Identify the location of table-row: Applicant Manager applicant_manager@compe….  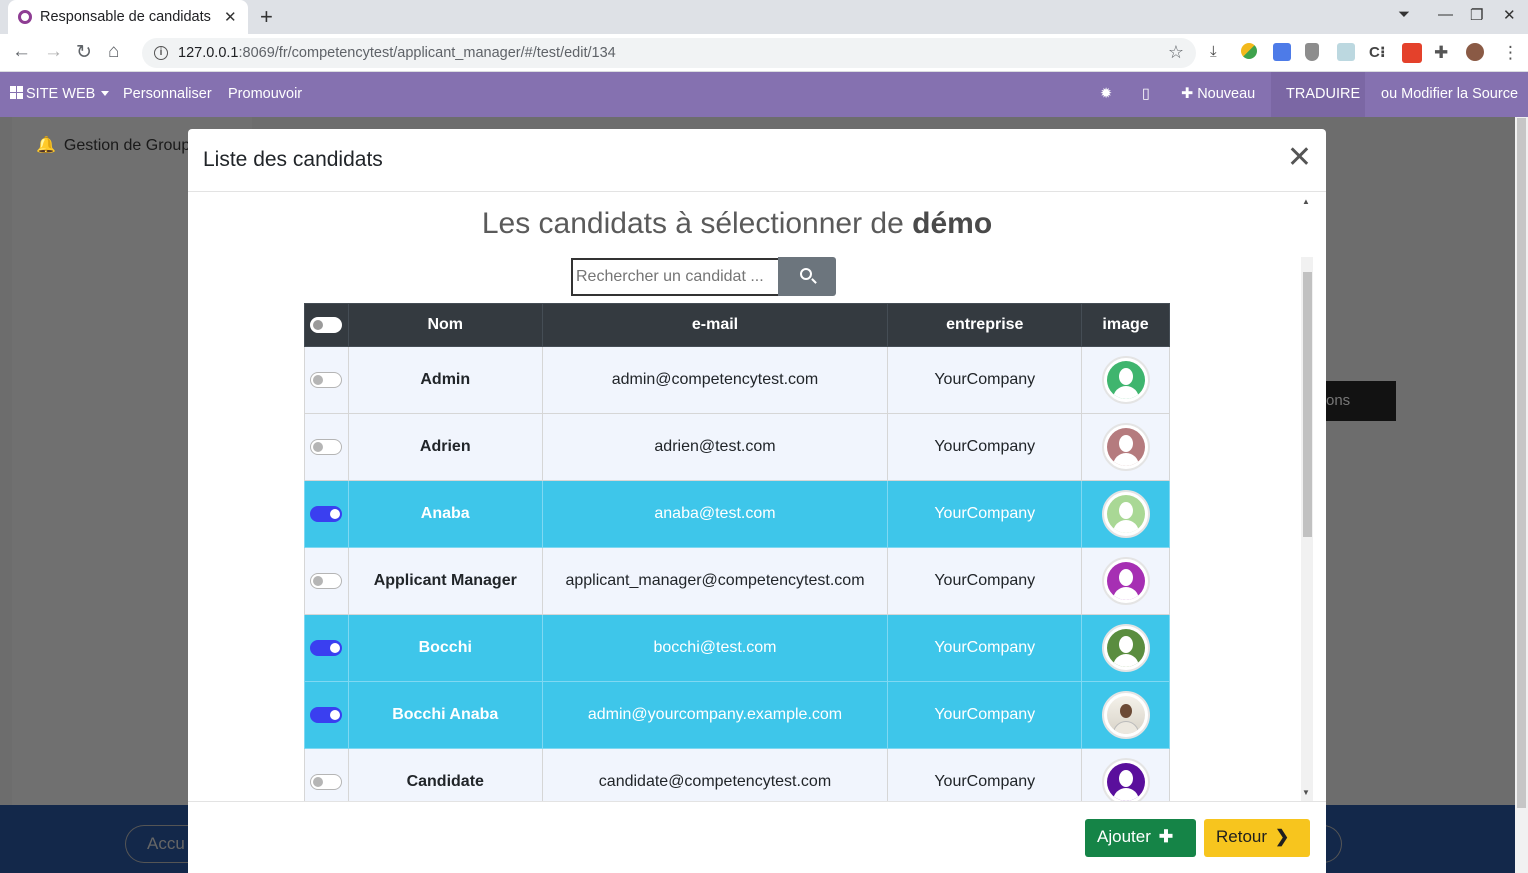
(737, 581).